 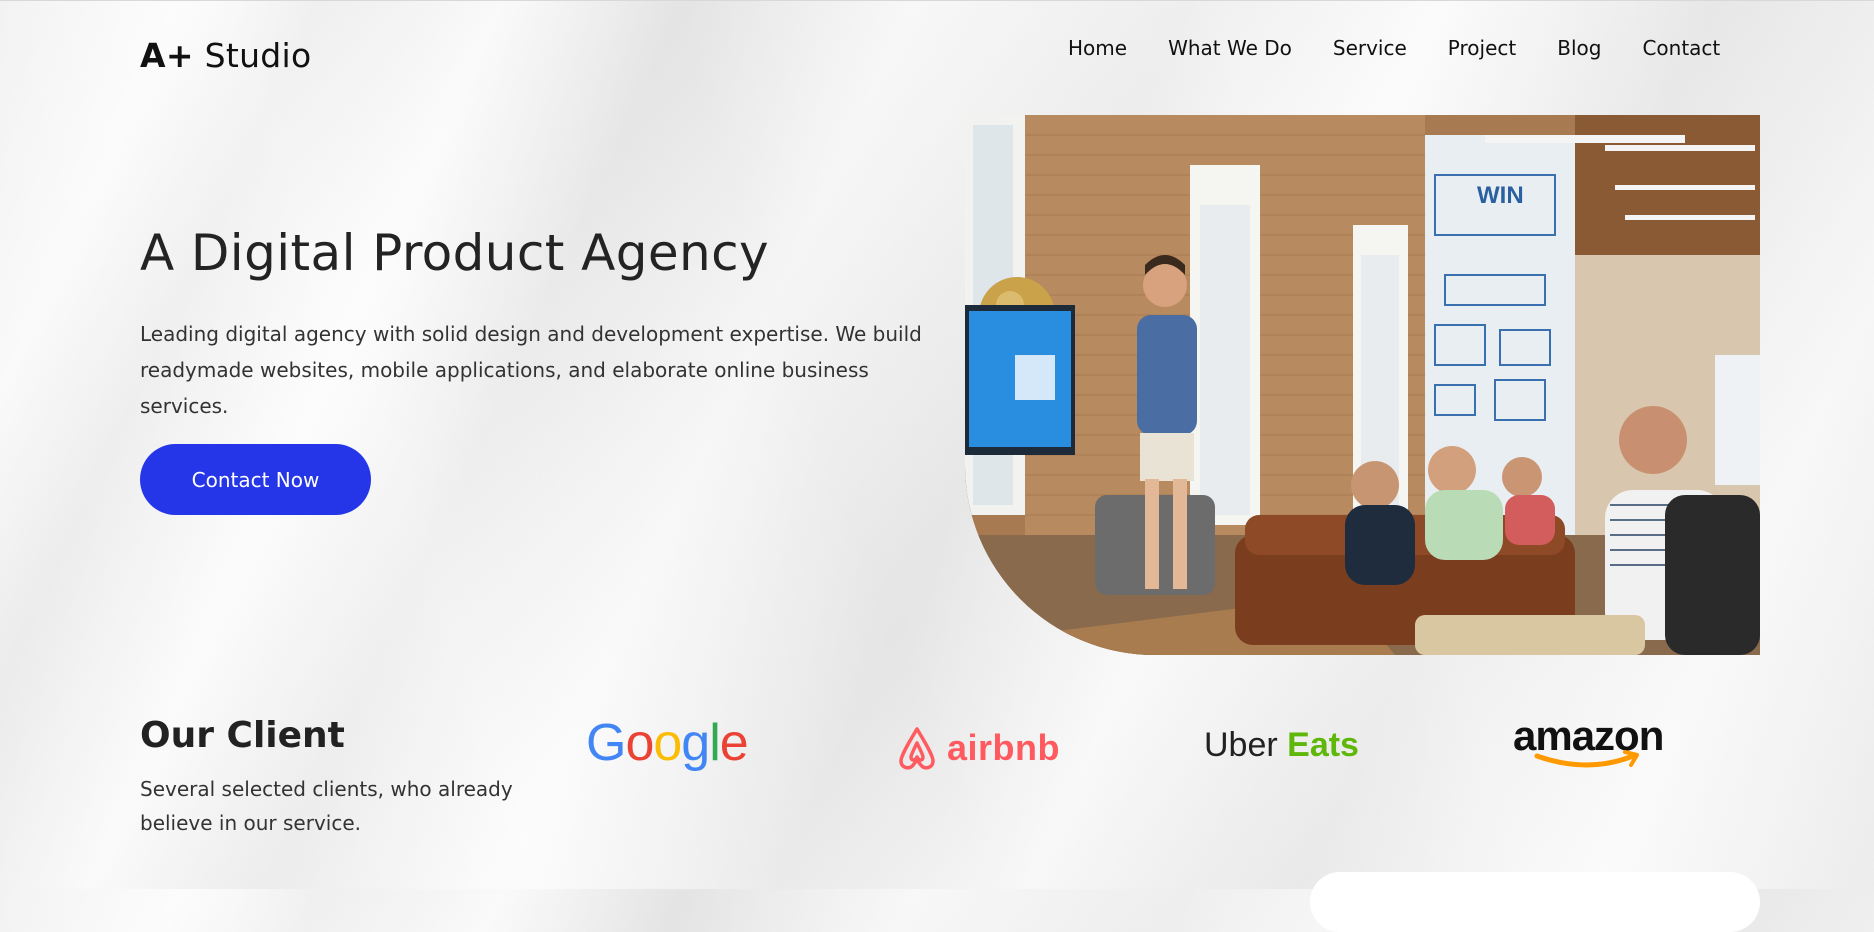 I want to click on hero-title: A Digital Product Agency, so click(x=454, y=253).